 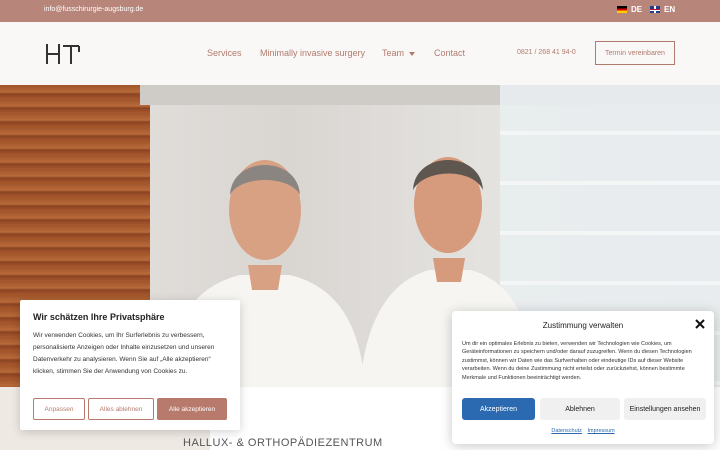 What do you see at coordinates (99, 317) in the screenshot?
I see `privacy-banner-title: Wir schätzen Ihre Privatsphäre` at bounding box center [99, 317].